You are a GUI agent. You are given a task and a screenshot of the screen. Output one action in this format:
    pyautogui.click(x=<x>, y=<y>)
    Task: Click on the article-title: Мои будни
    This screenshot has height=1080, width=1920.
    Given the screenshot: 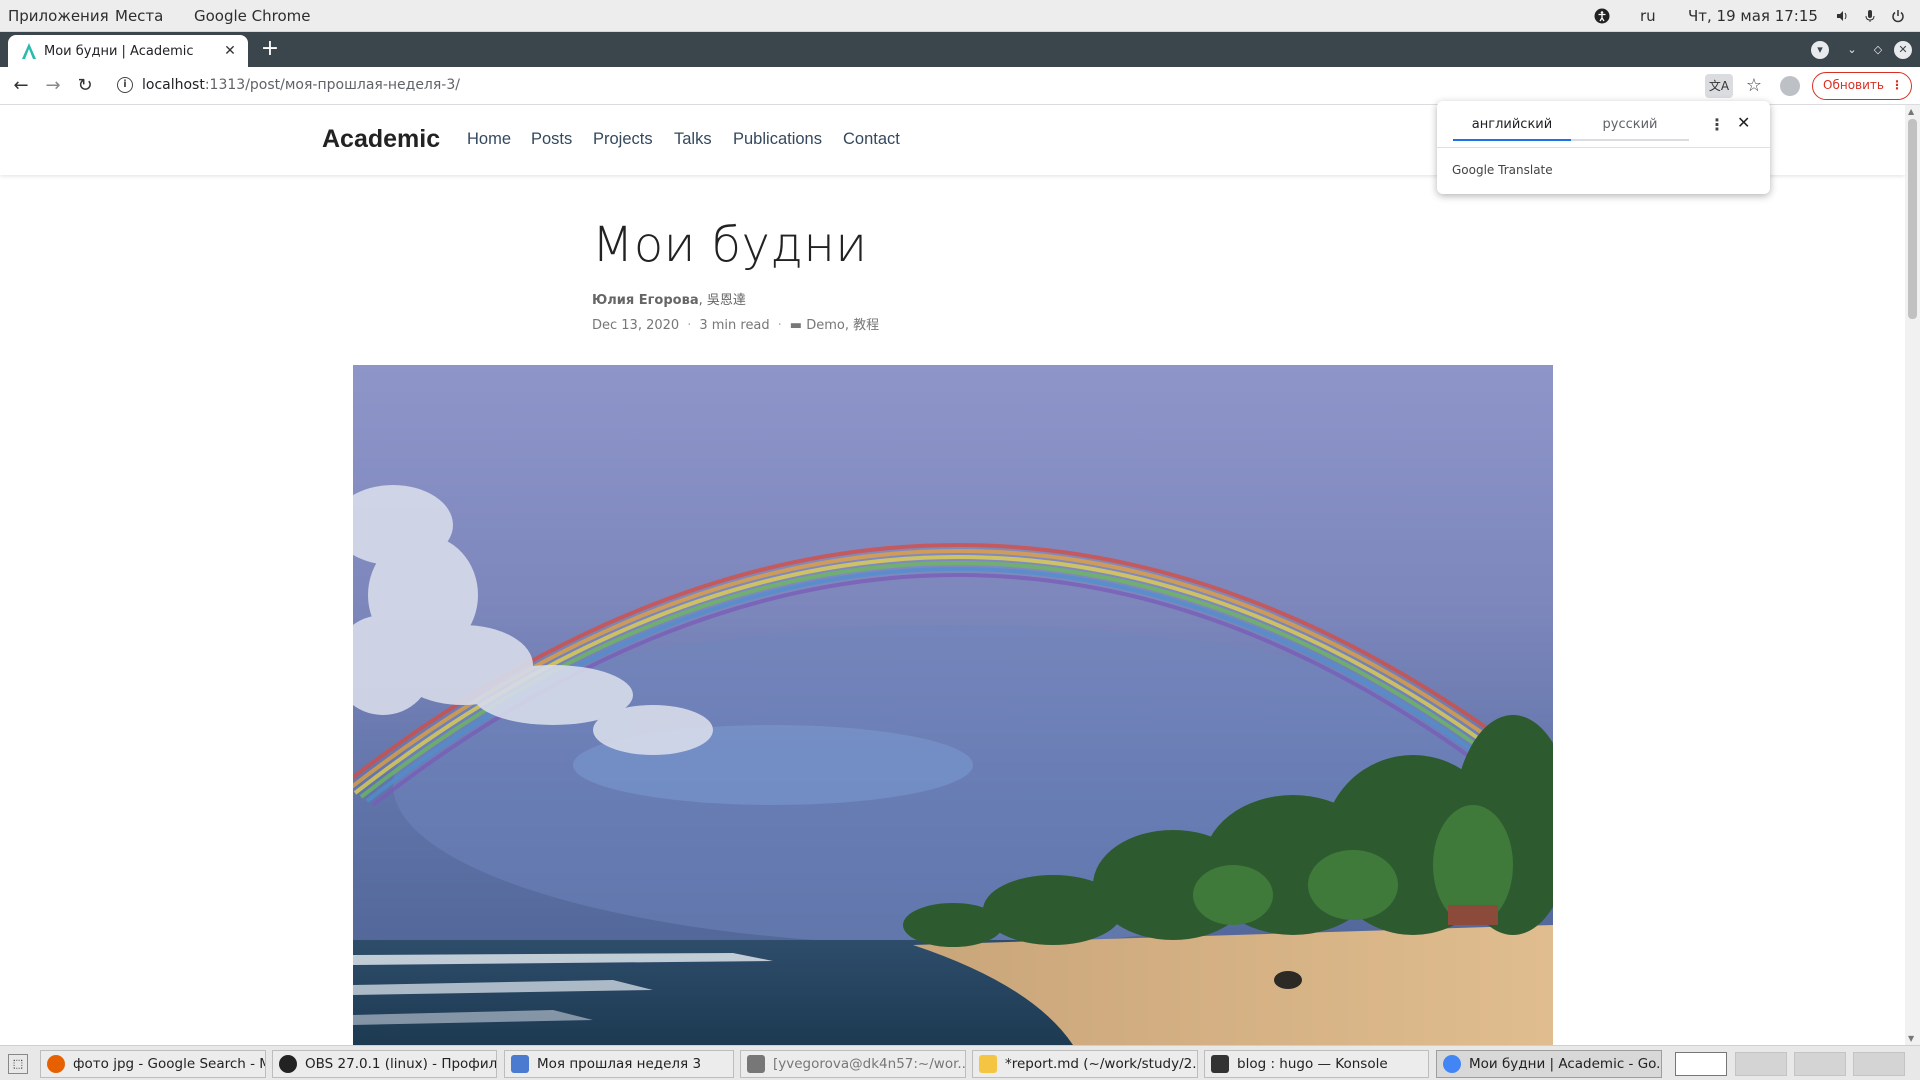 What is the action you would take?
    pyautogui.click(x=730, y=245)
    